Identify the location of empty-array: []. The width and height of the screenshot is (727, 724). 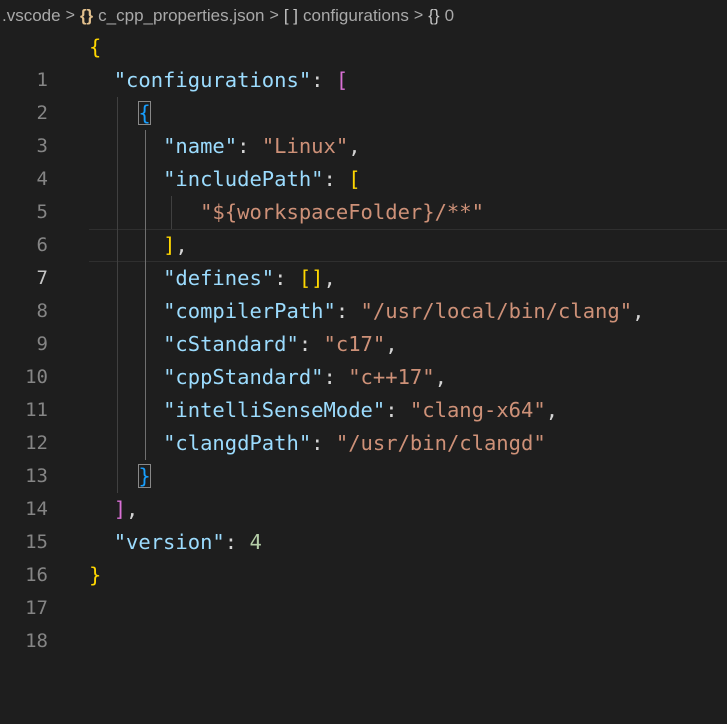
(311, 278).